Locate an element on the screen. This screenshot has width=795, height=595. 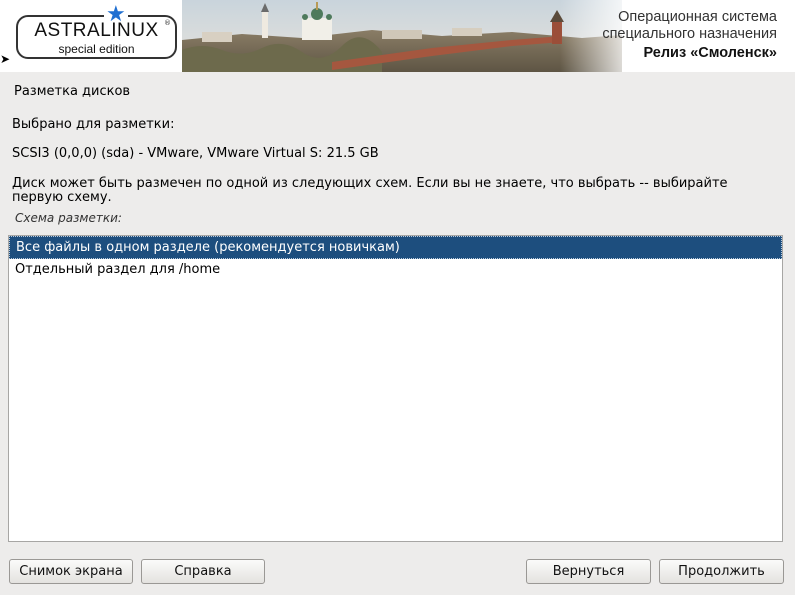
logo-title: ASTRALINUX is located at coordinates (96, 30).